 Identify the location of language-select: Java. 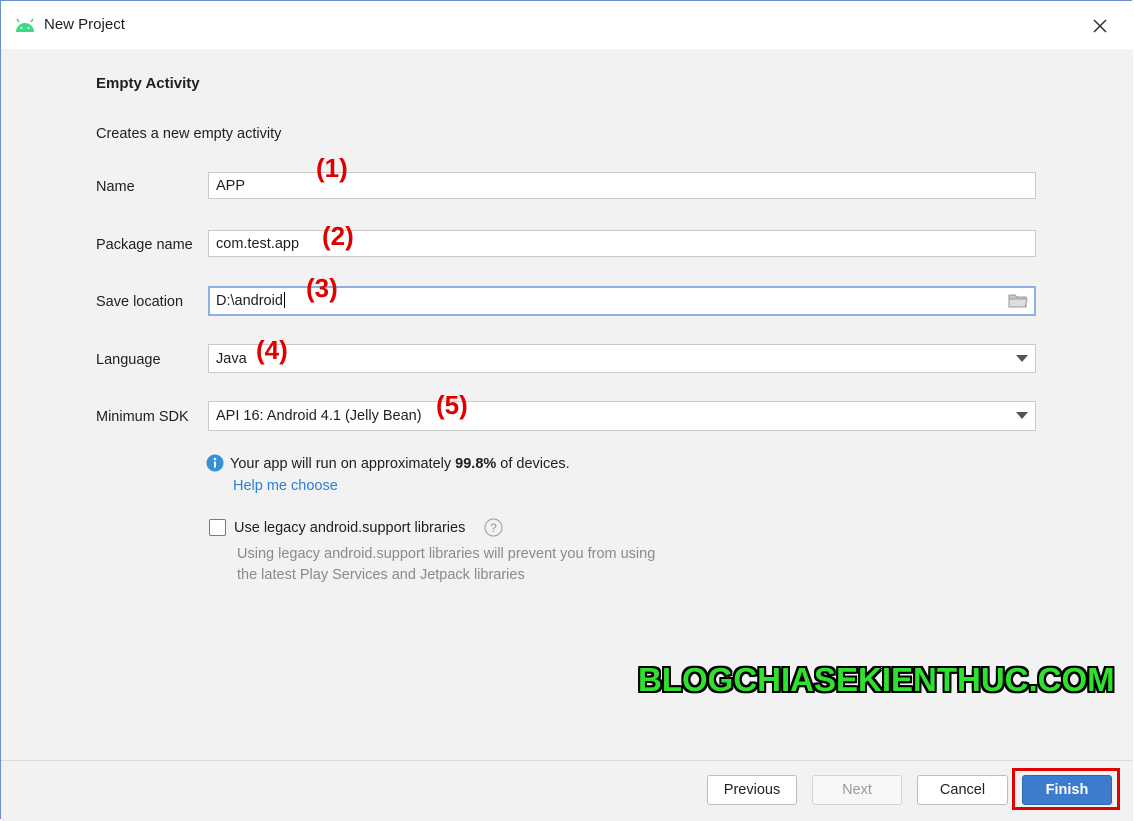
(622, 358).